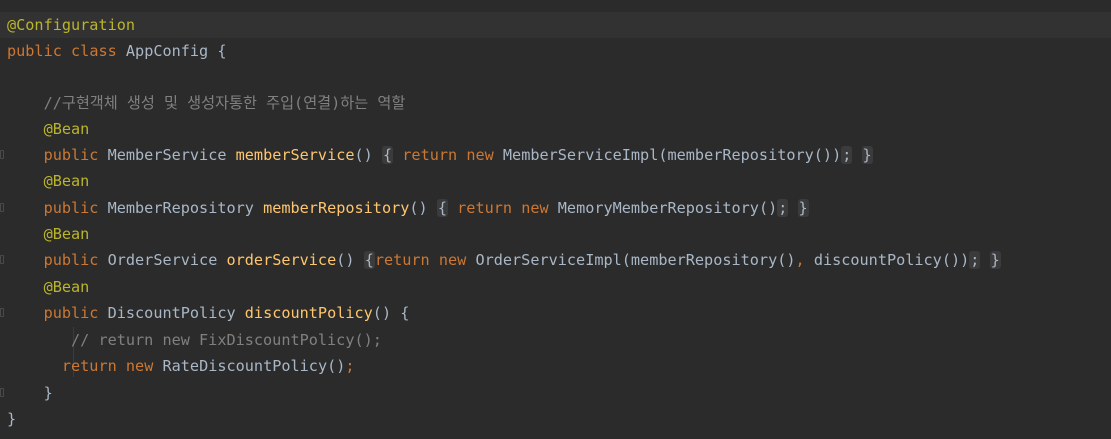 The width and height of the screenshot is (1111, 439). Describe the element at coordinates (171, 313) in the screenshot. I see `return-type: DiscountPolicy` at that location.